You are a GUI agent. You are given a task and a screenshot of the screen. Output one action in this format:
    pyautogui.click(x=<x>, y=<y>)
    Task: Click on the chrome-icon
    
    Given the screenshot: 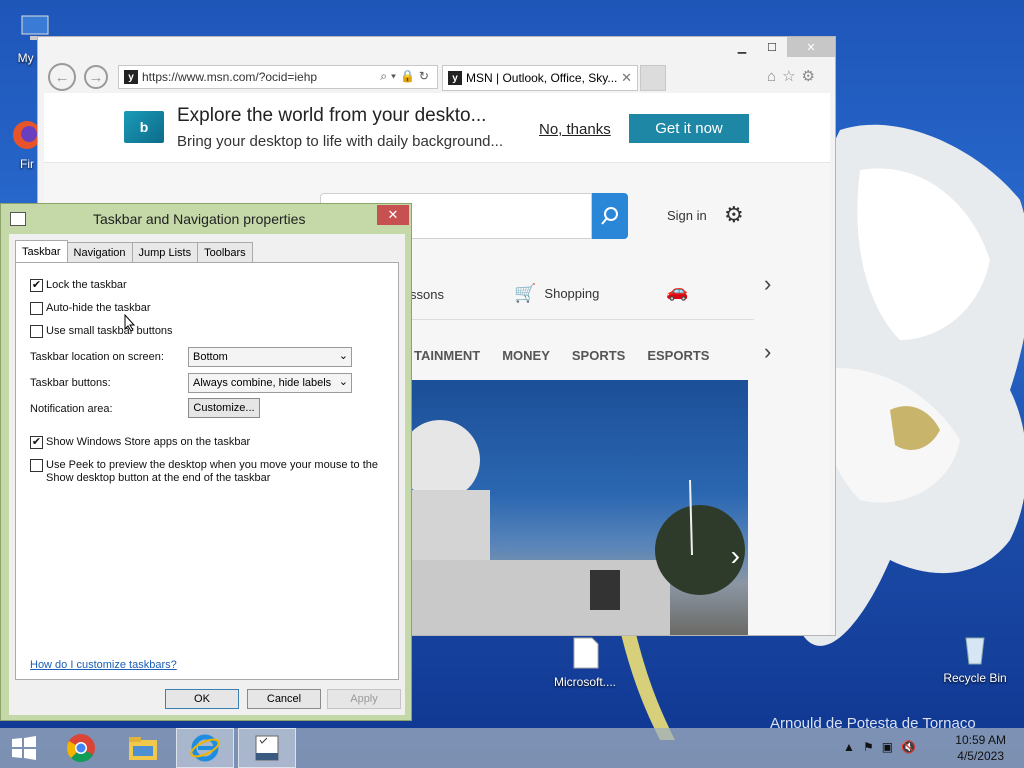 What is the action you would take?
    pyautogui.click(x=81, y=748)
    